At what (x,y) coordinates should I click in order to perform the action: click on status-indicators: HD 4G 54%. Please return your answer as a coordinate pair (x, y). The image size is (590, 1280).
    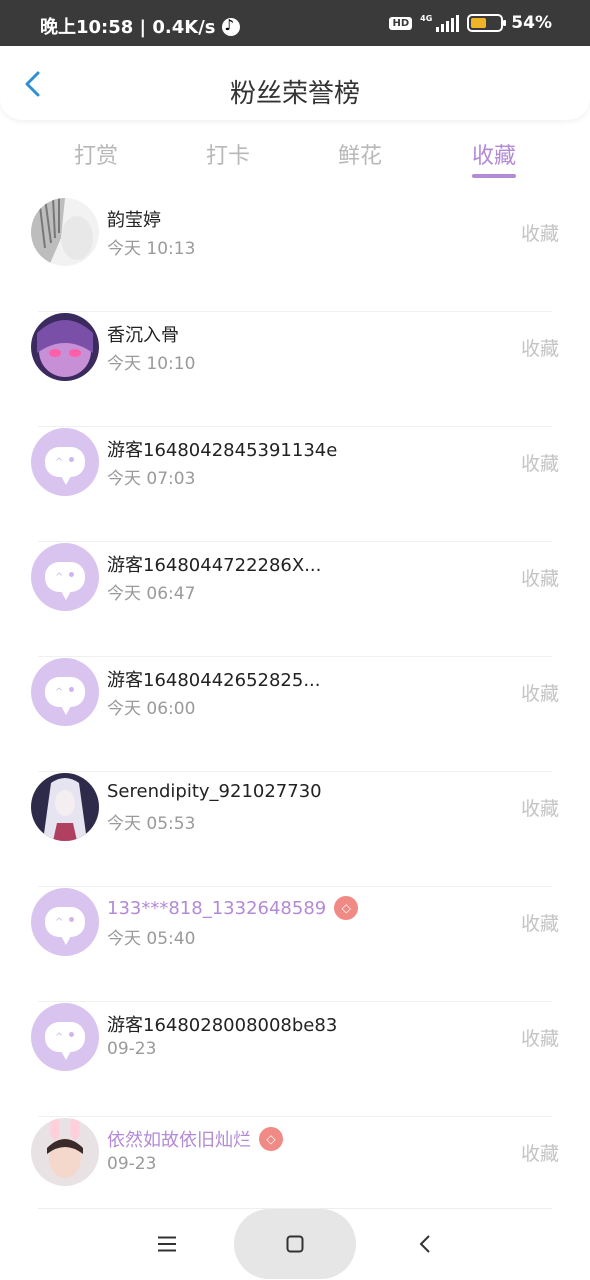
    Looking at the image, I should click on (470, 23).